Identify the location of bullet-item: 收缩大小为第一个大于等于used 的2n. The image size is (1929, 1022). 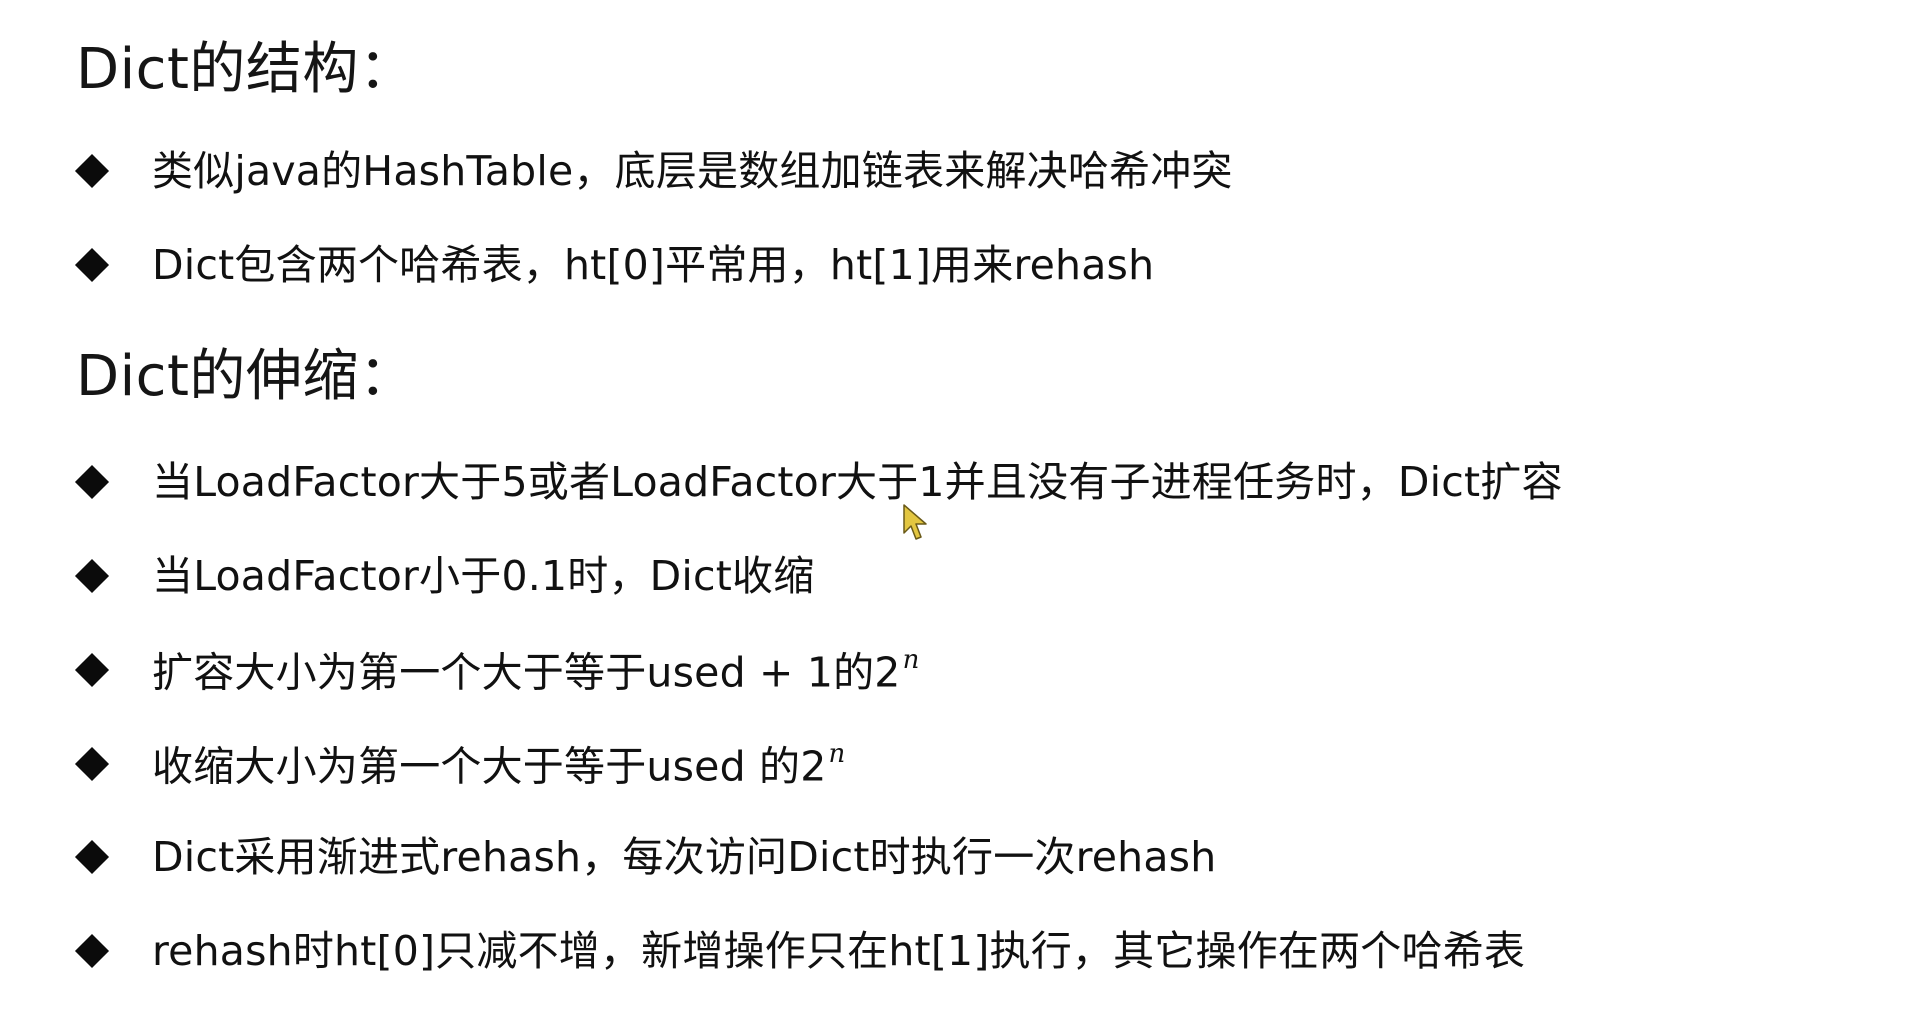
(459, 764).